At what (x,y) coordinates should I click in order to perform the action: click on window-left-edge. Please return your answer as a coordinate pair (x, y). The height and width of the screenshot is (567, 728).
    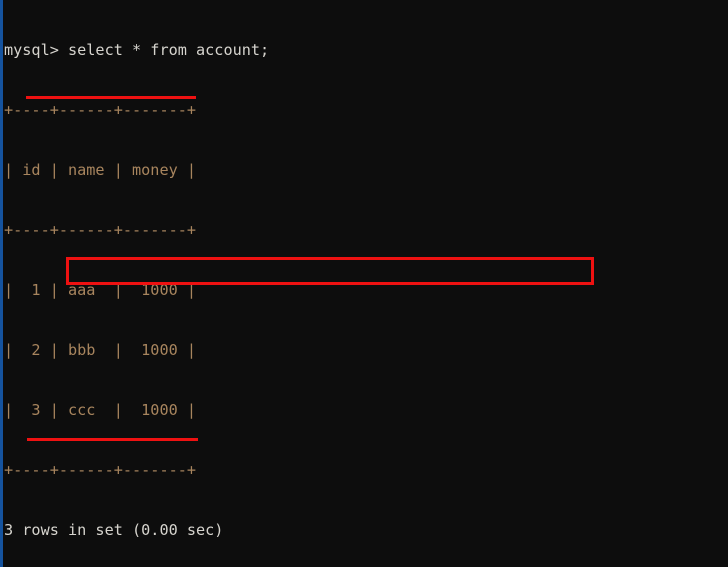
    Looking at the image, I should click on (1, 283).